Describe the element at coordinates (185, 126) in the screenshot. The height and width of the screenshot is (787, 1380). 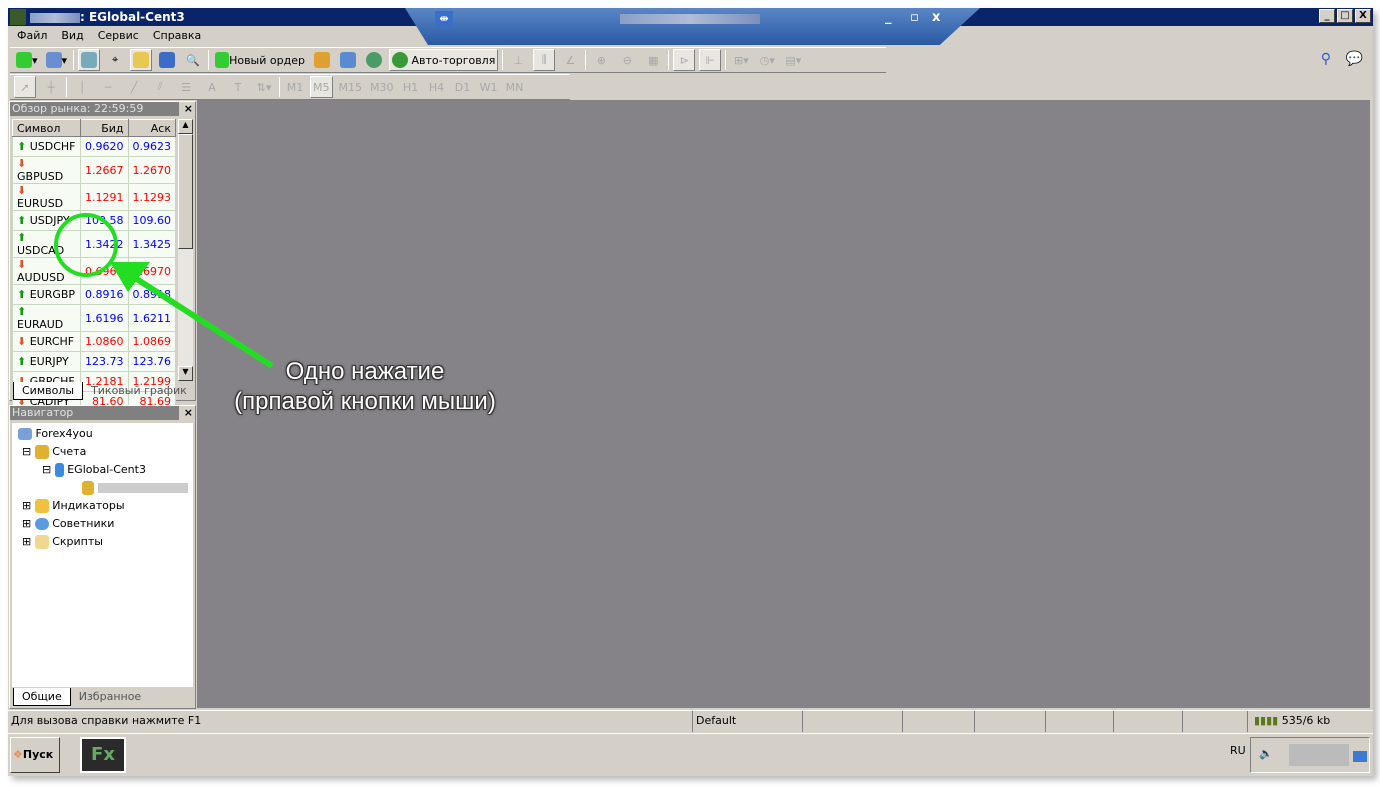
I see `scroll-up-icon: ▲` at that location.